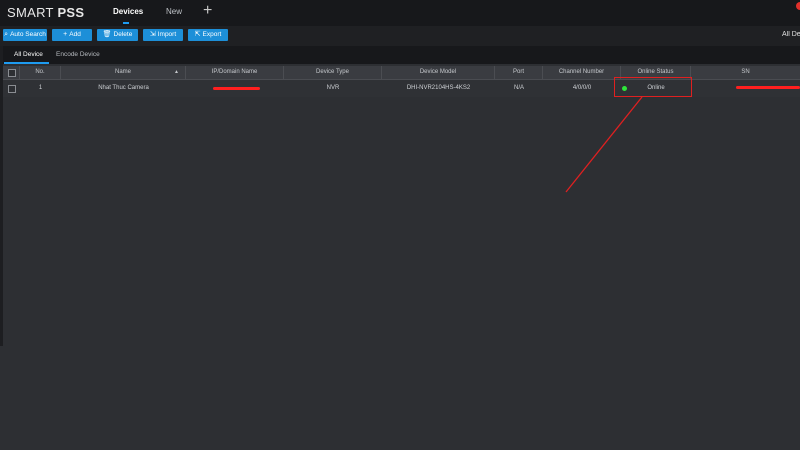 The image size is (800, 450). What do you see at coordinates (745, 72) in the screenshot?
I see `column-header-sn: SN` at bounding box center [745, 72].